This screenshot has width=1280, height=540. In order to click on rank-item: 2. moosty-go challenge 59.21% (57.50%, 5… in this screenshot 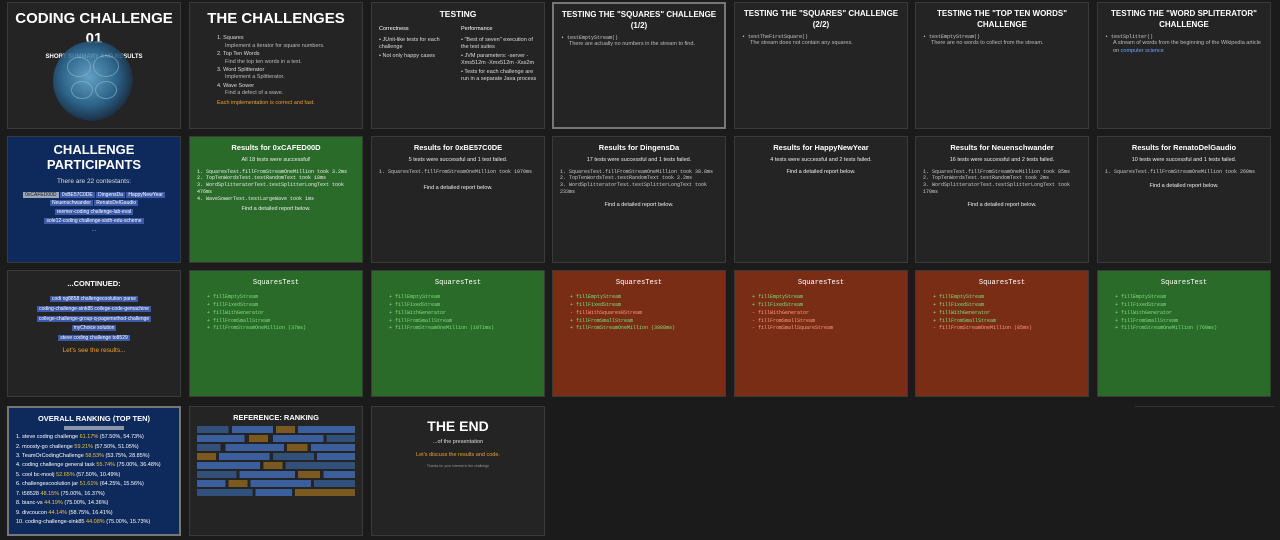, I will do `click(77, 446)`.